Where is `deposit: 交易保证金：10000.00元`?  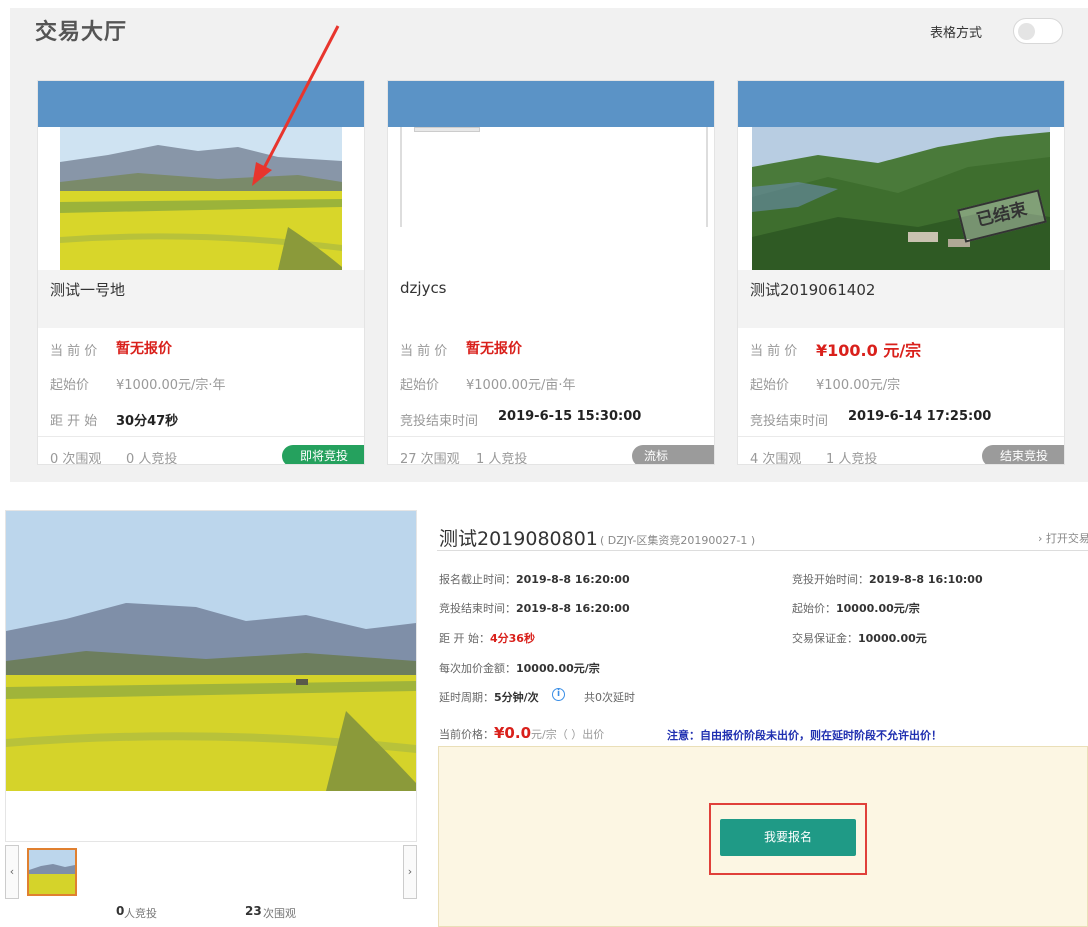 deposit: 交易保证金：10000.00元 is located at coordinates (859, 638).